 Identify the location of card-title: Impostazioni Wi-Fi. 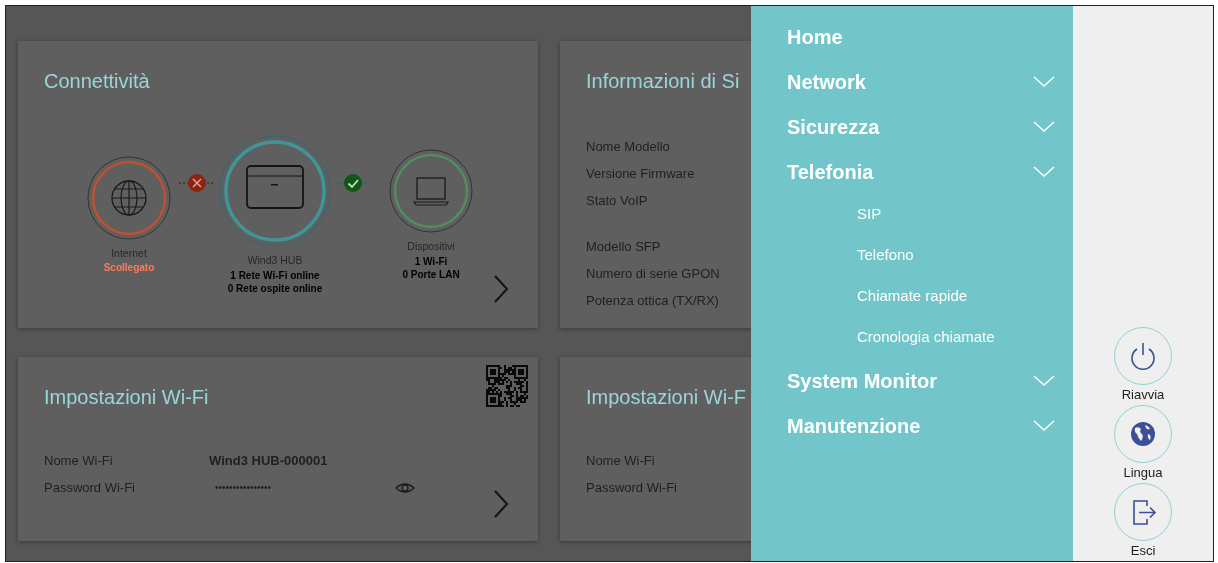
(126, 397).